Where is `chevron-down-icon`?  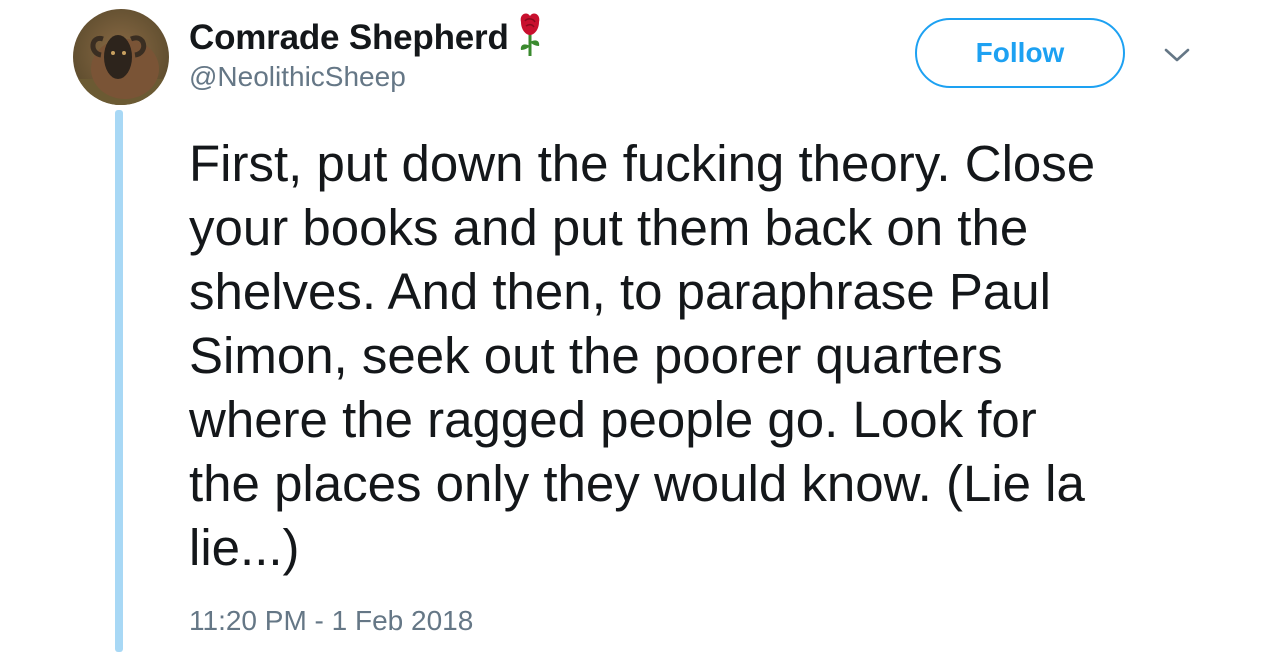
chevron-down-icon is located at coordinates (1177, 55).